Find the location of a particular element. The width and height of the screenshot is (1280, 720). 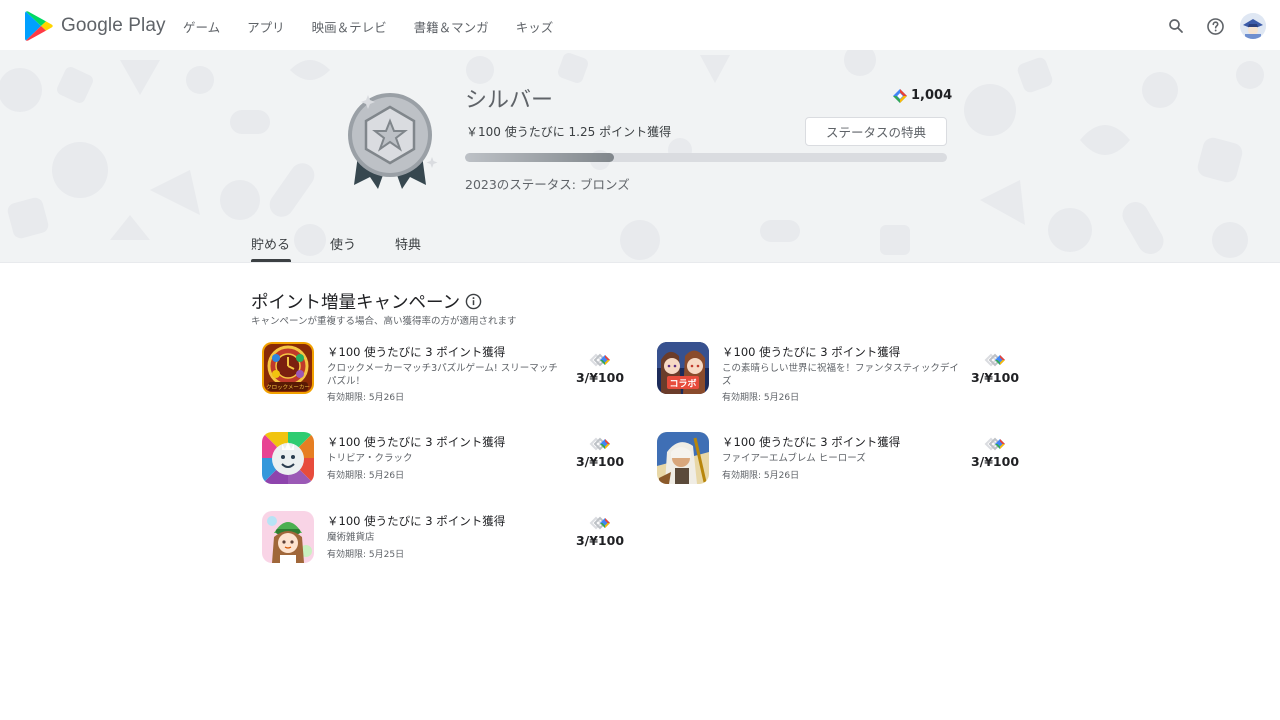

search-icon is located at coordinates (1176, 26).